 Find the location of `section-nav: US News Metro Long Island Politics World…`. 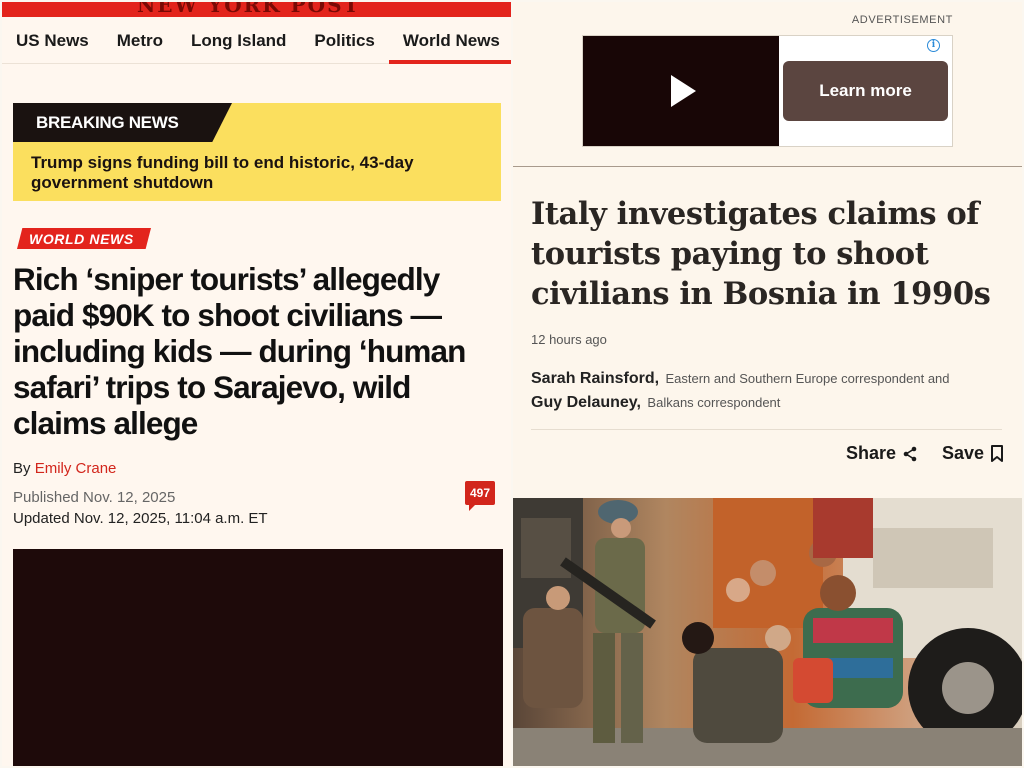

section-nav: US News Metro Long Island Politics World… is located at coordinates (256, 40).